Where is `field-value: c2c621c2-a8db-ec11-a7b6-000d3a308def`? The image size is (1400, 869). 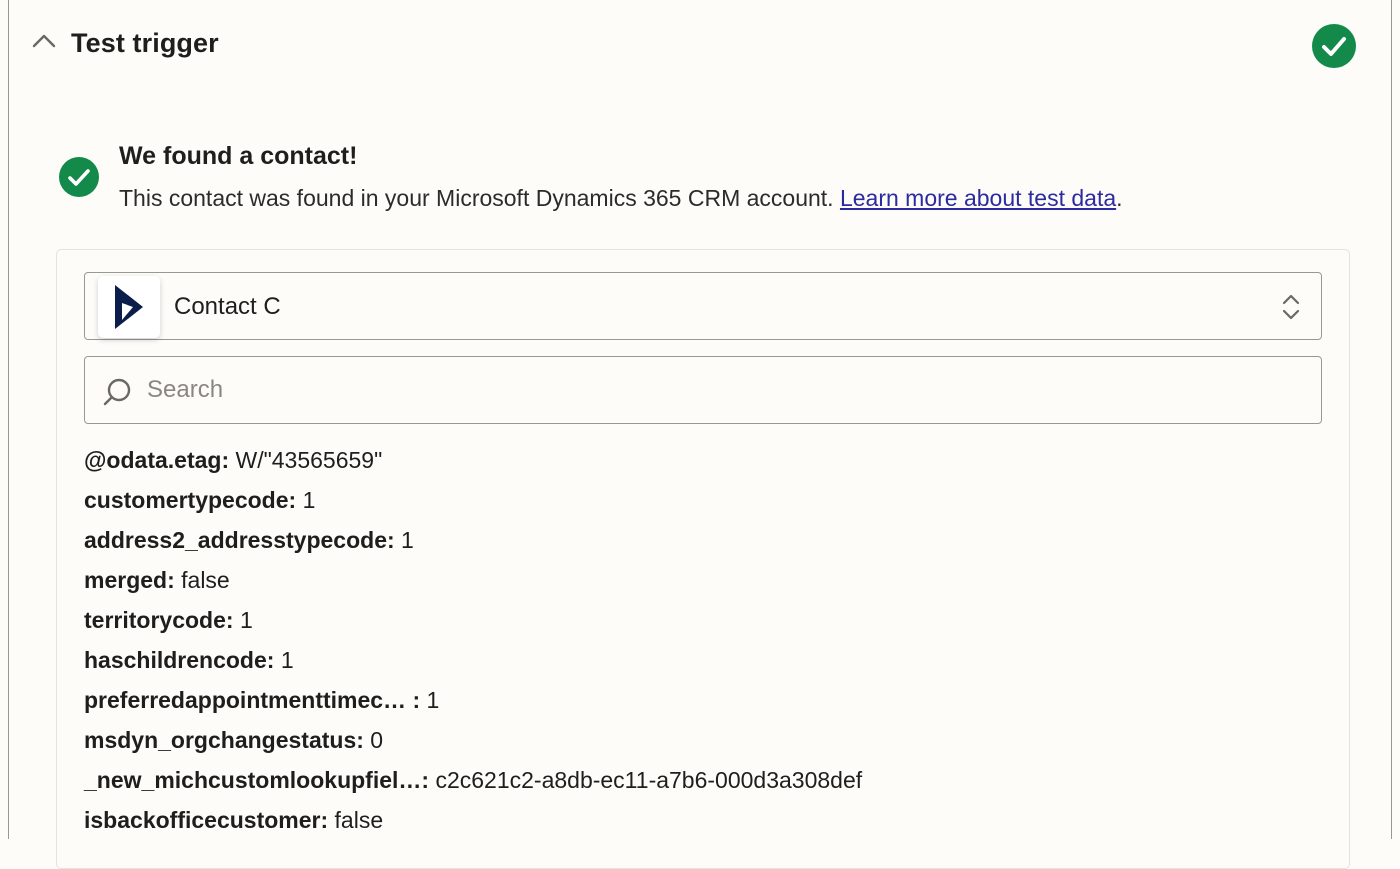 field-value: c2c621c2-a8db-ec11-a7b6-000d3a308def is located at coordinates (649, 780).